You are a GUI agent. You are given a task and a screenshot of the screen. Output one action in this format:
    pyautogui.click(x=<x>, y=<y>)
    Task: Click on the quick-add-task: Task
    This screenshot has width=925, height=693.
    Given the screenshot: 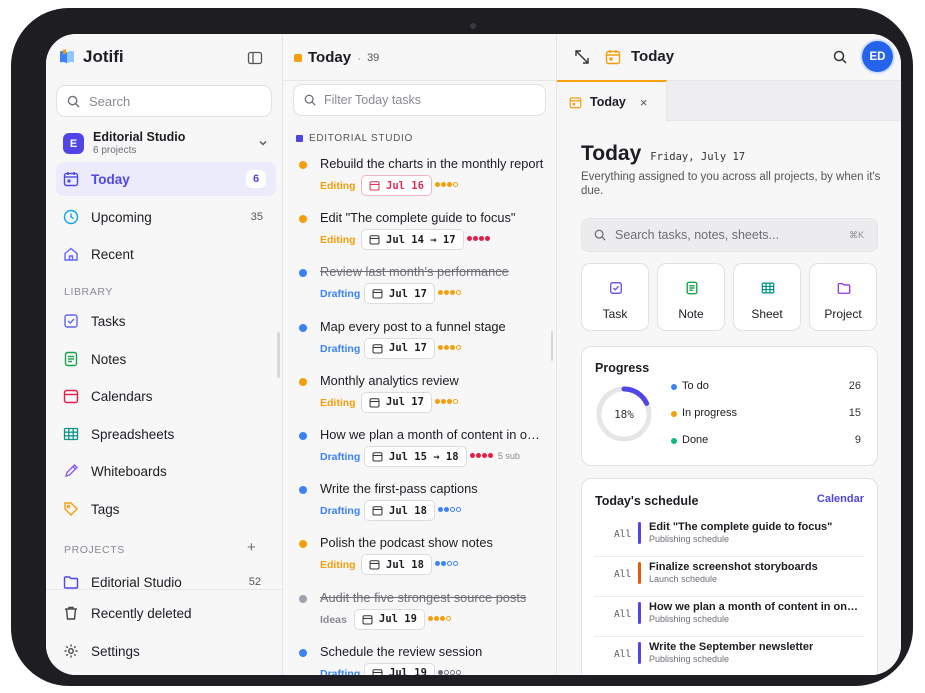 What is the action you would take?
    pyautogui.click(x=615, y=297)
    